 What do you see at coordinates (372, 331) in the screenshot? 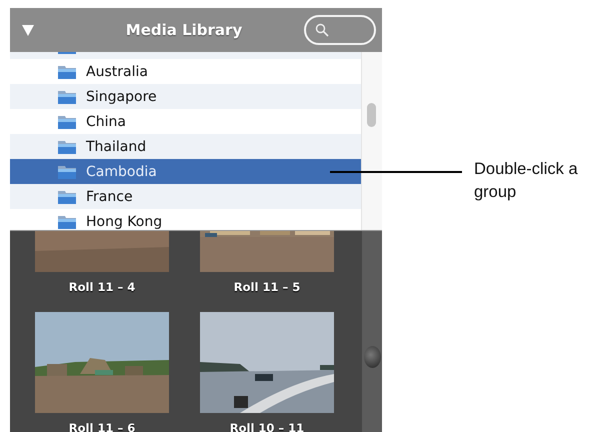
I see `scrollbar` at bounding box center [372, 331].